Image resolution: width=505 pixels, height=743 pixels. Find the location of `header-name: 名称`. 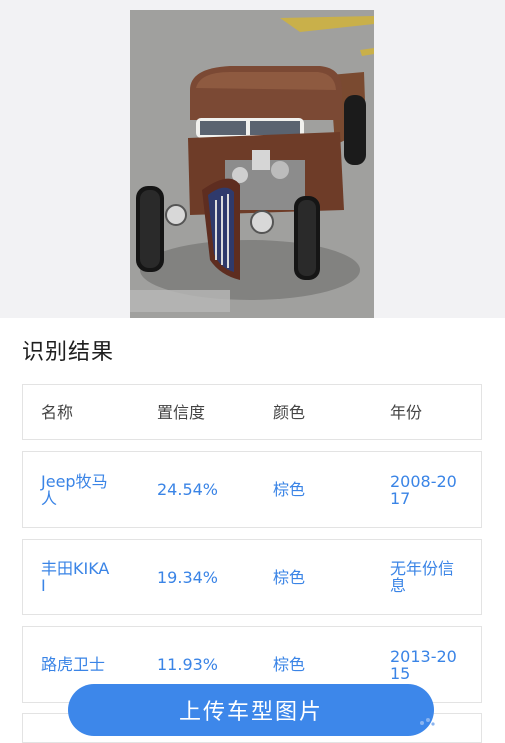

header-name: 名称 is located at coordinates (57, 412).